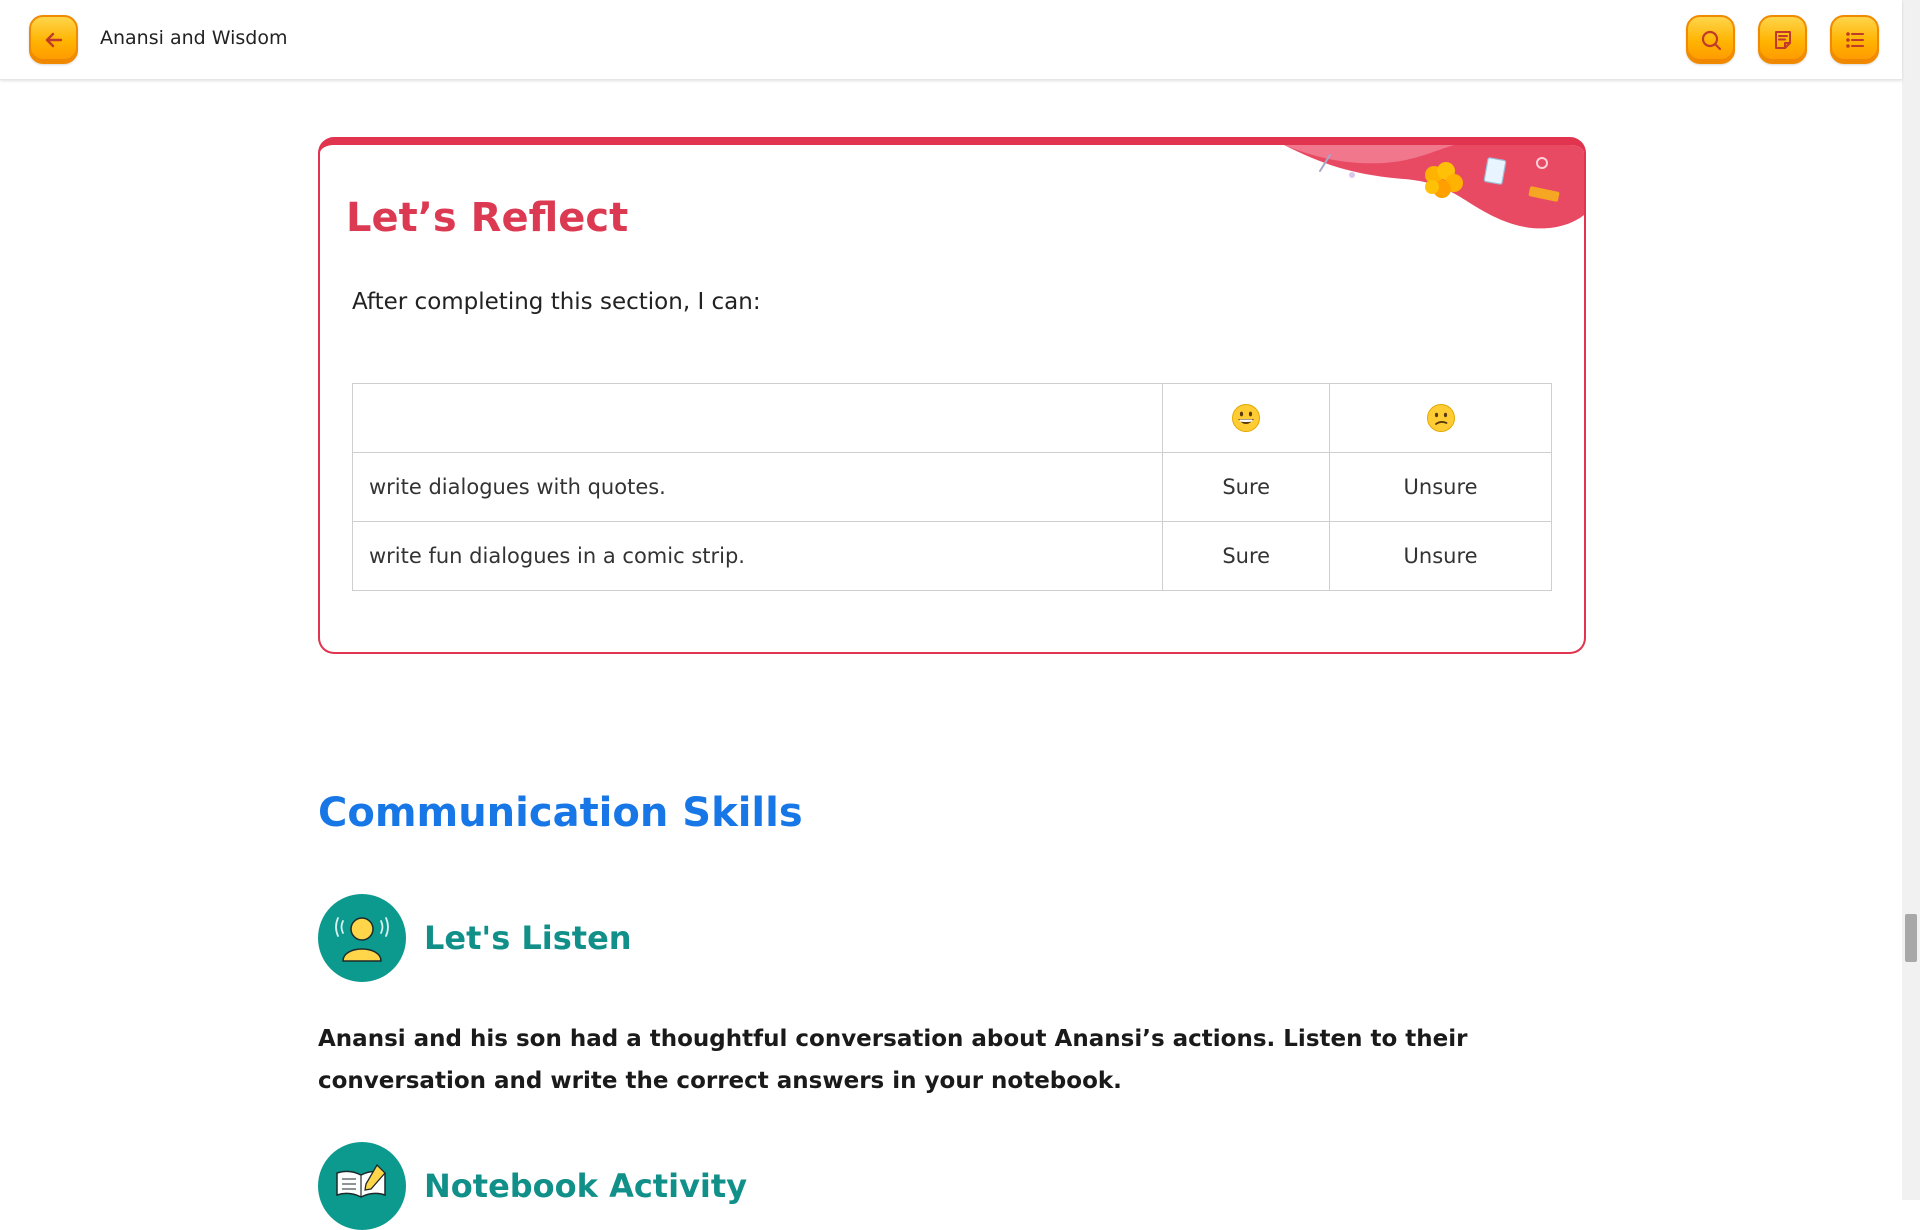  Describe the element at coordinates (556, 302) in the screenshot. I see `reflect-intro: After completing this section, I can:` at that location.